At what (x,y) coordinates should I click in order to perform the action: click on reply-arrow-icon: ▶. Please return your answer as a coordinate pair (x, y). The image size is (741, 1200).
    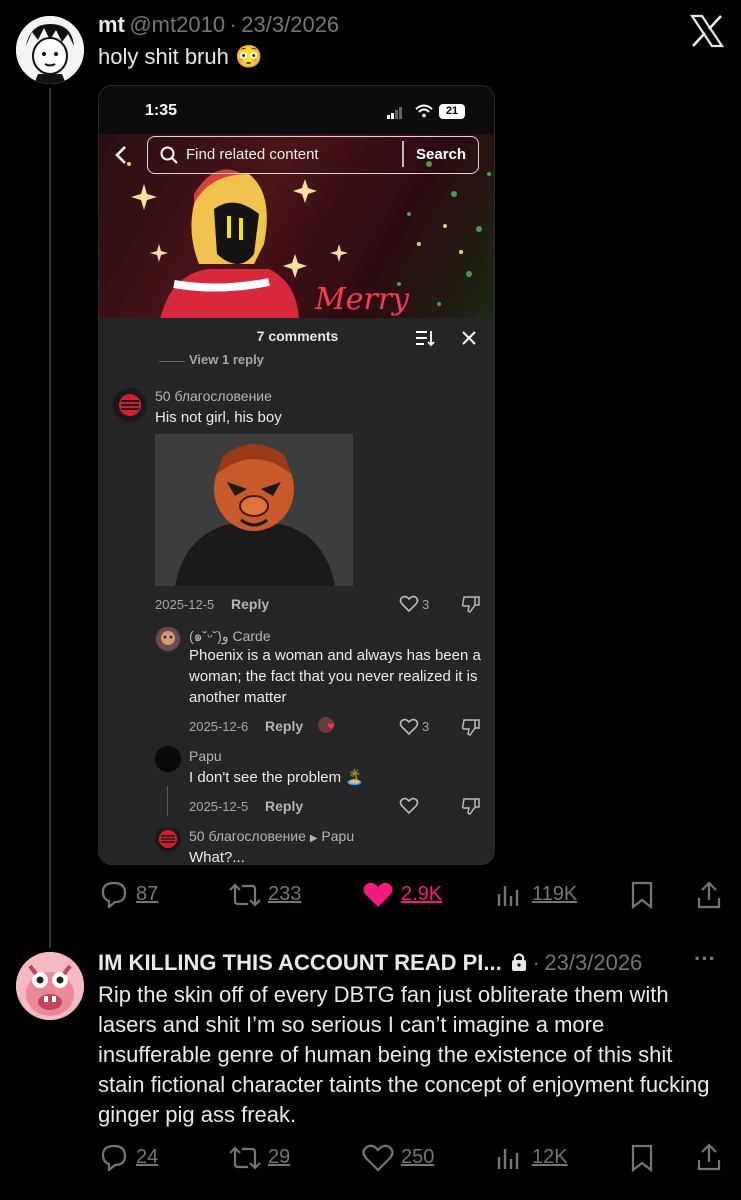
    Looking at the image, I should click on (313, 838).